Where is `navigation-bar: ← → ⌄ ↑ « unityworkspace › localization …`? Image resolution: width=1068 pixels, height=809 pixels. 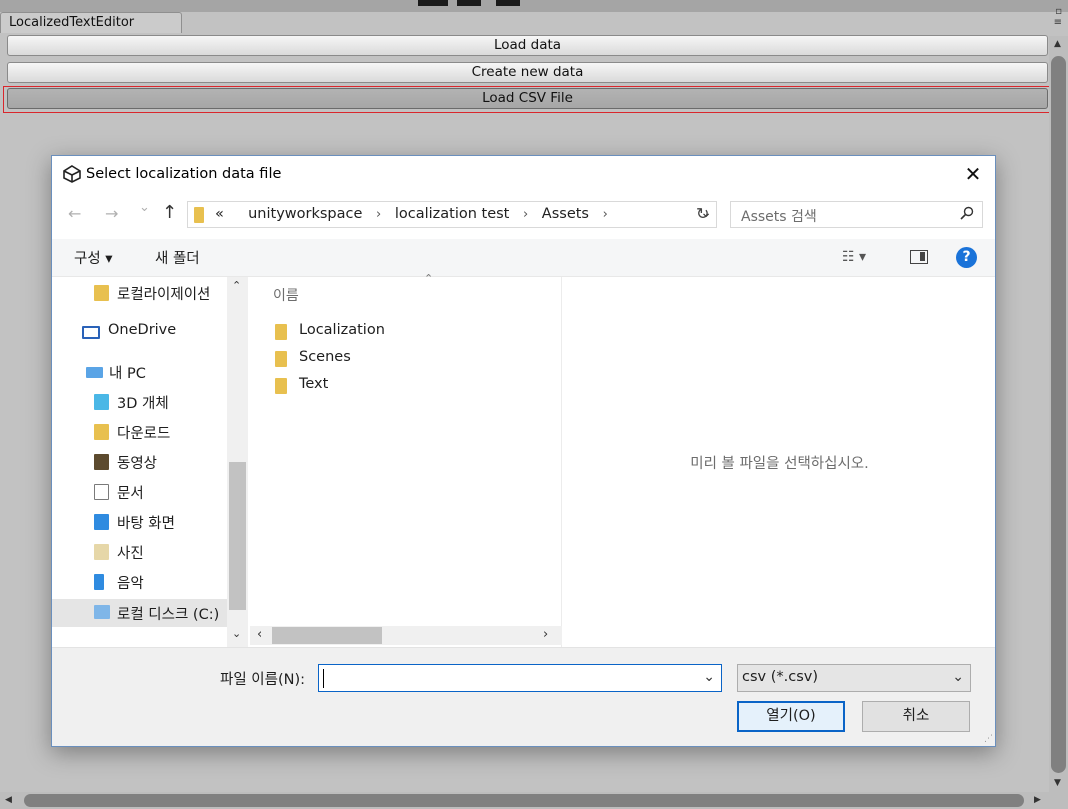 navigation-bar: ← → ⌄ ↑ « unityworkspace › localization … is located at coordinates (523, 215).